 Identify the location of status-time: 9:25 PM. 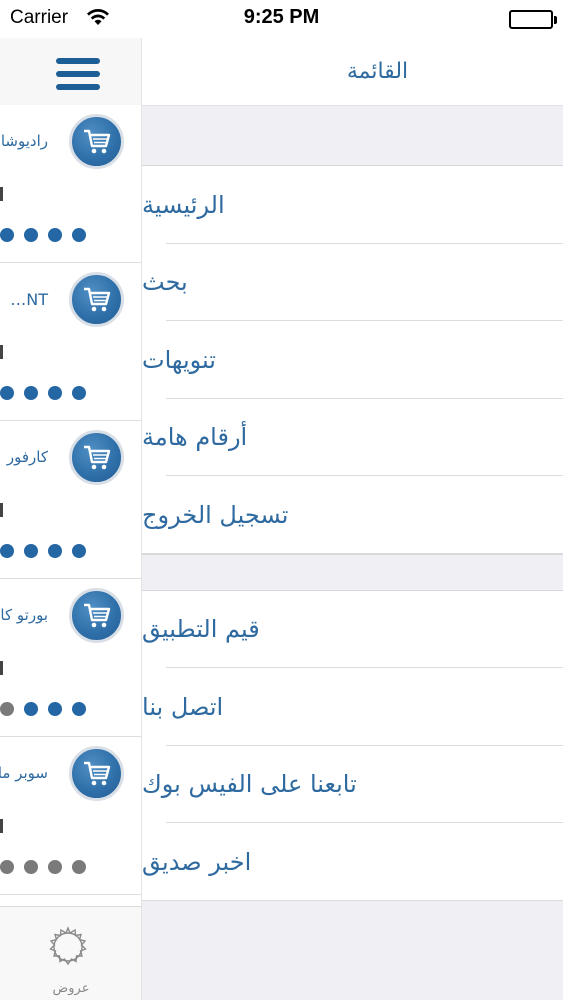
(281, 17).